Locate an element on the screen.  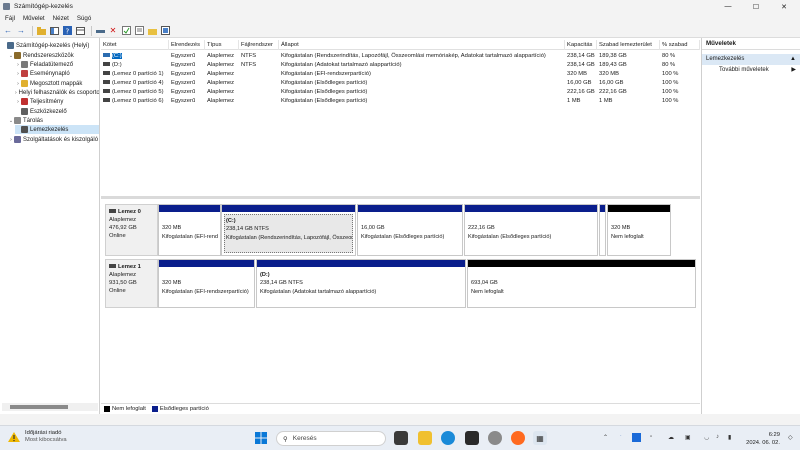
up-folder-icon is located at coordinates (41, 31).